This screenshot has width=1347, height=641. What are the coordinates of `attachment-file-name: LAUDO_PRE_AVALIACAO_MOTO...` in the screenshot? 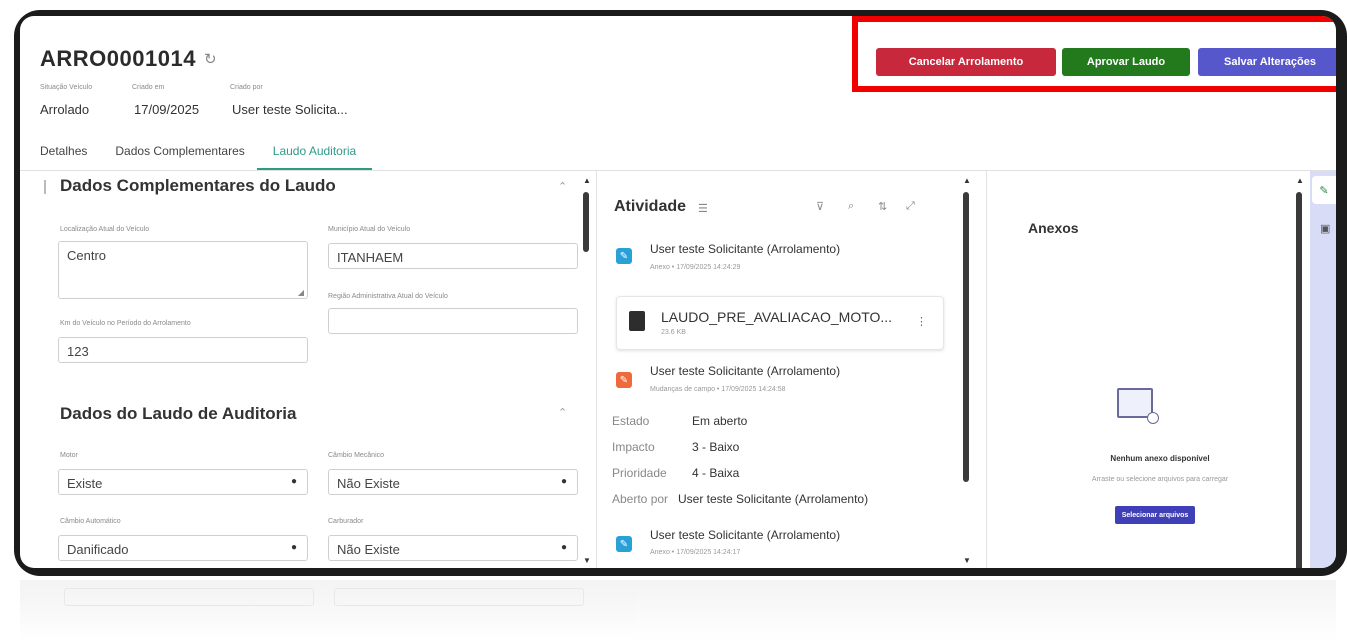 It's located at (776, 317).